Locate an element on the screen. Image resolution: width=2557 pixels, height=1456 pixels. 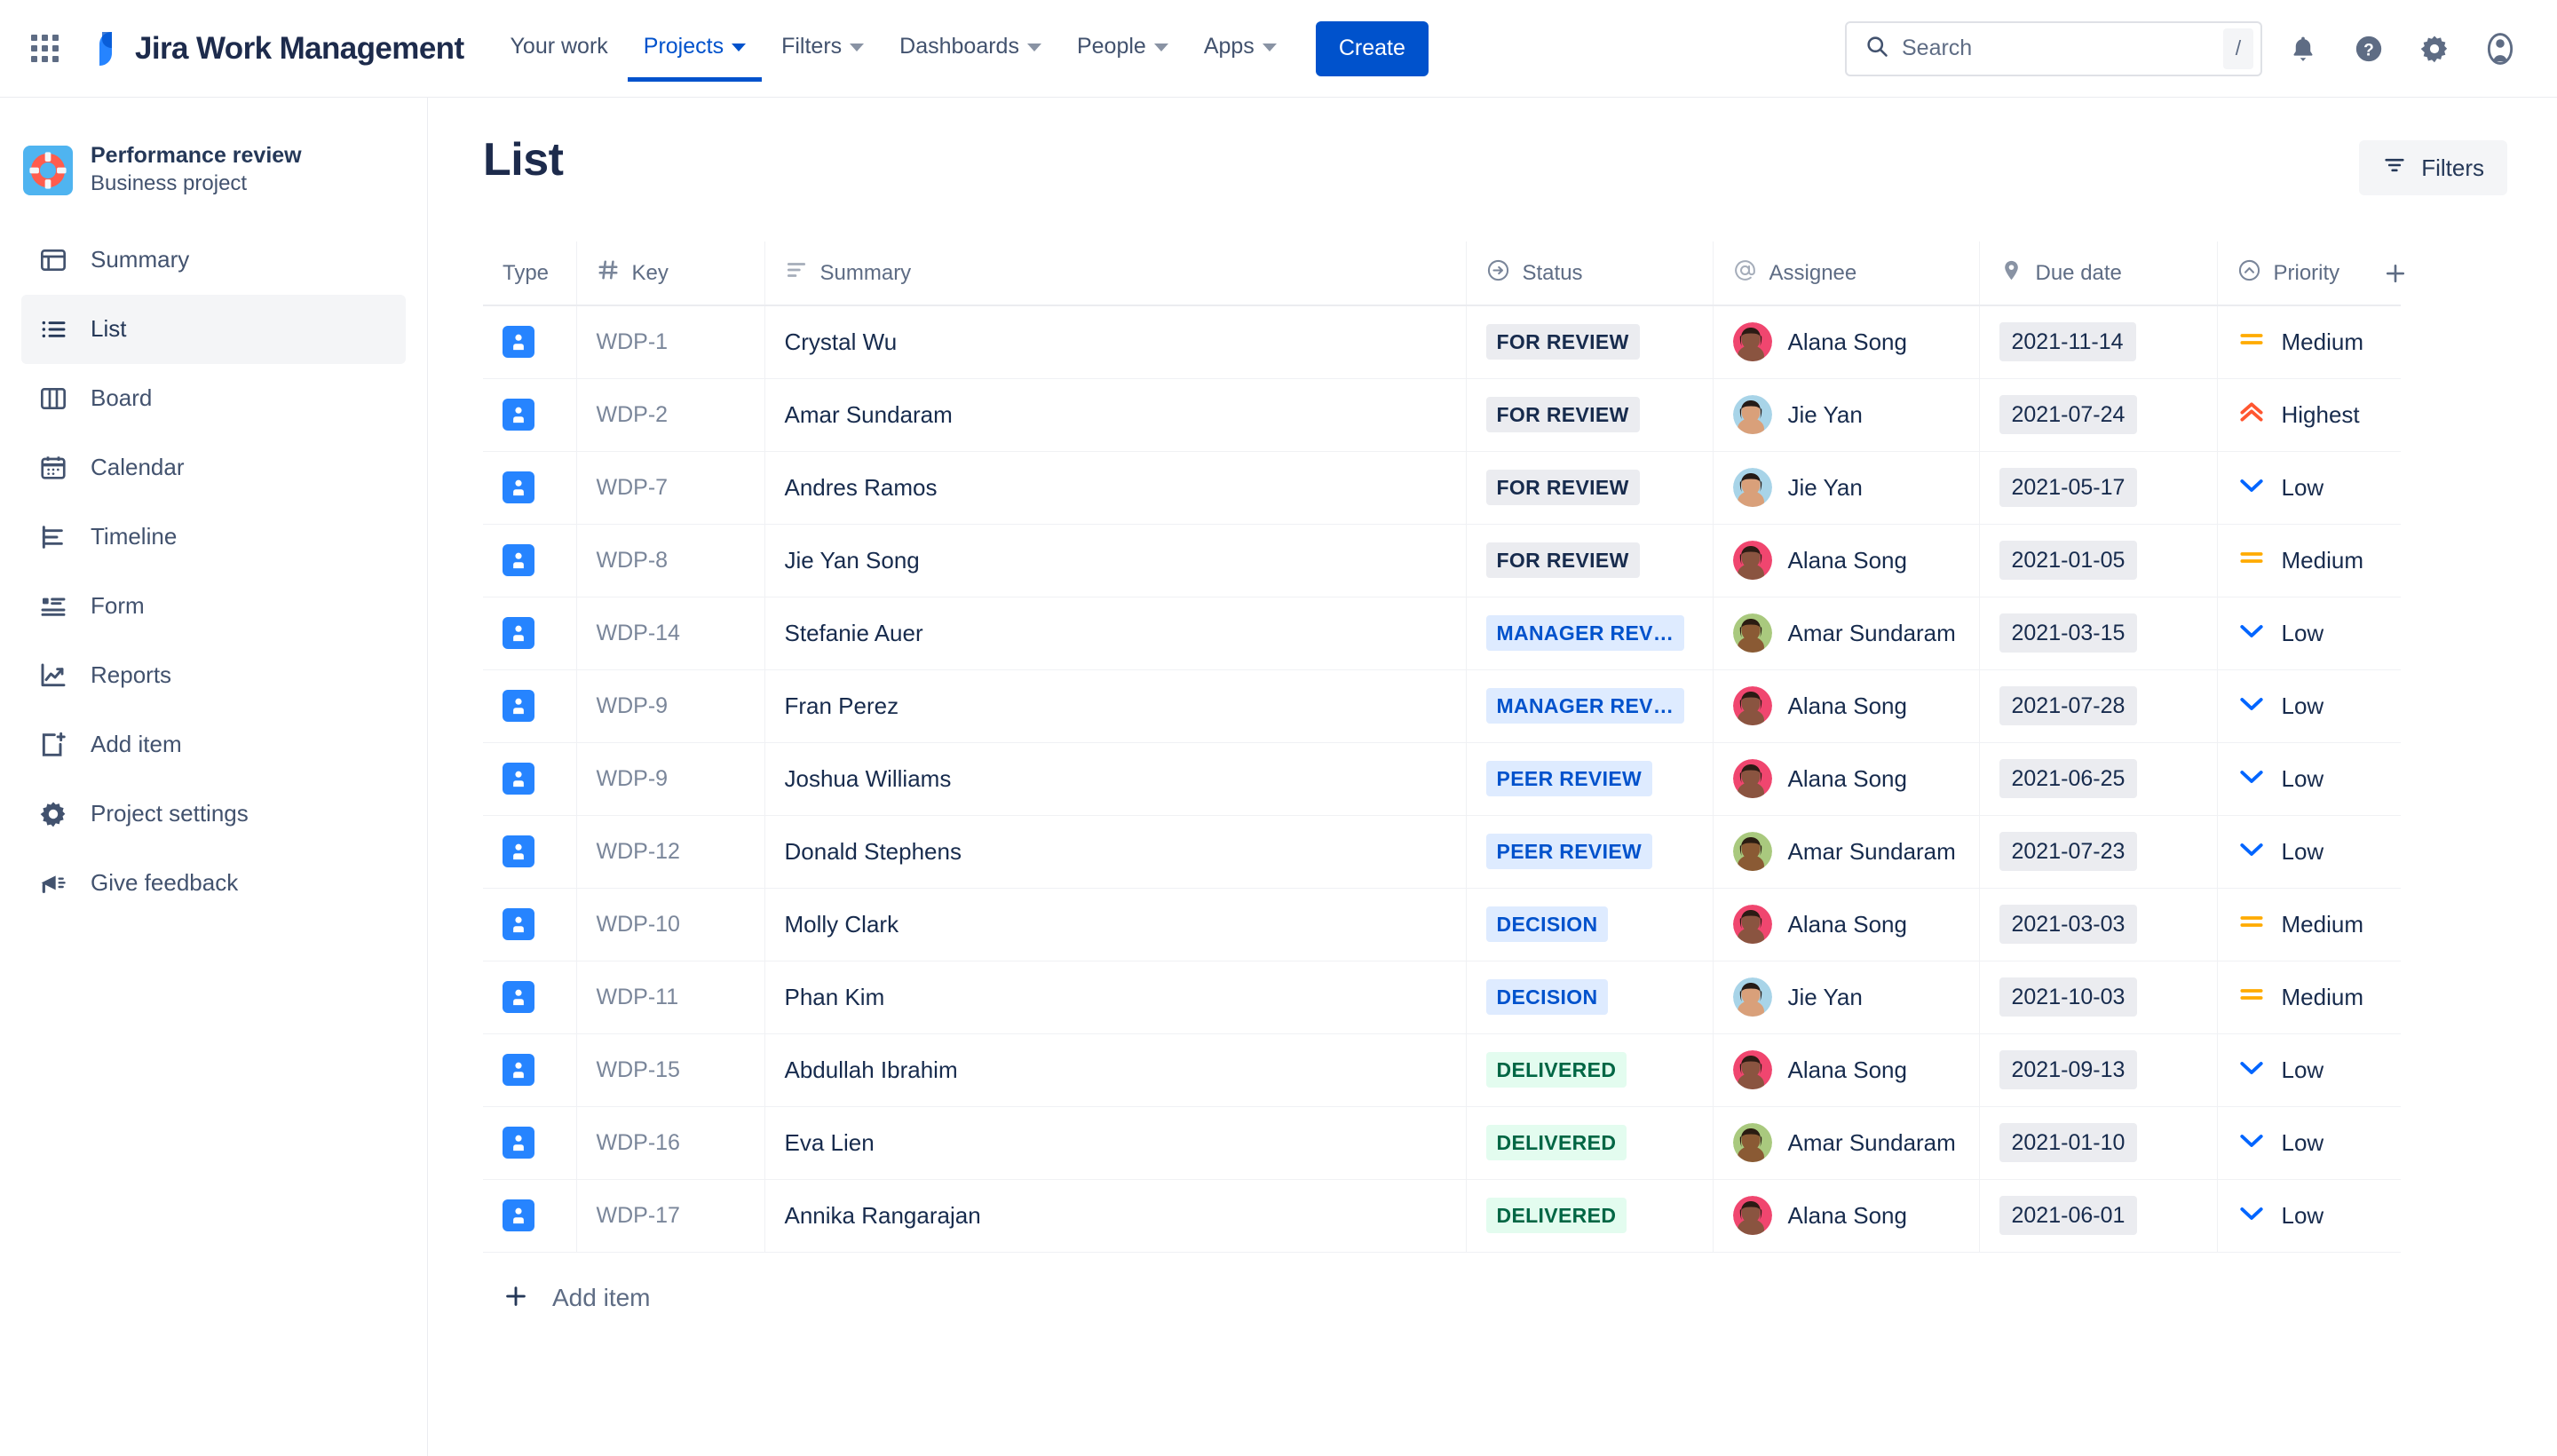
cell-summary: Jie Yan Song is located at coordinates (1115, 560).